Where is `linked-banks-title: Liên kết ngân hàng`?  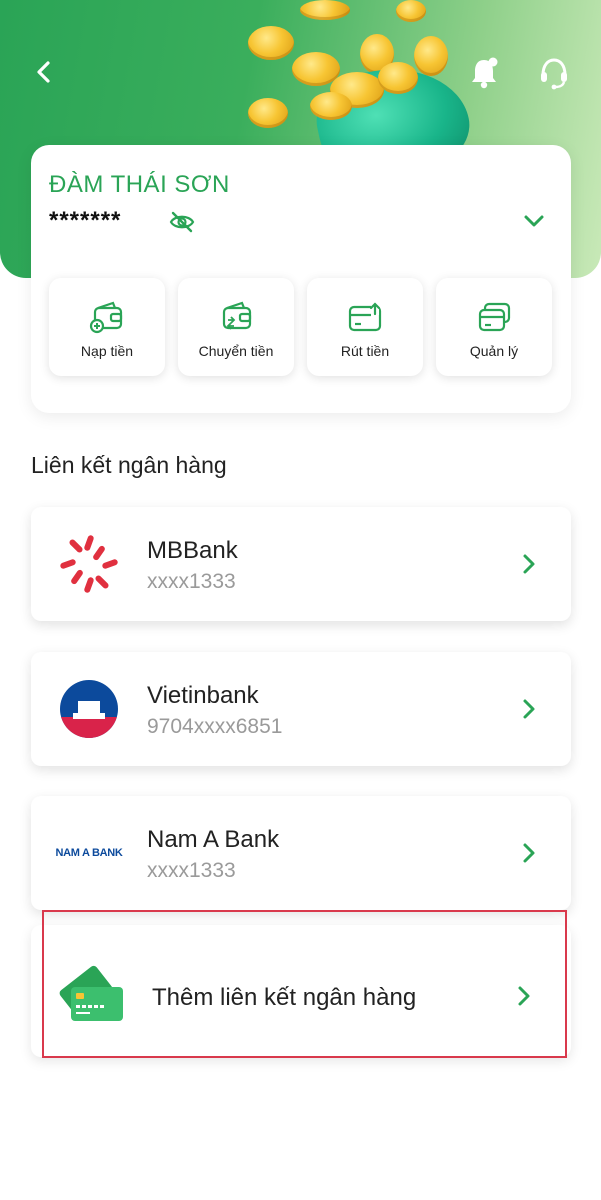 linked-banks-title: Liên kết ngân hàng is located at coordinates (129, 465).